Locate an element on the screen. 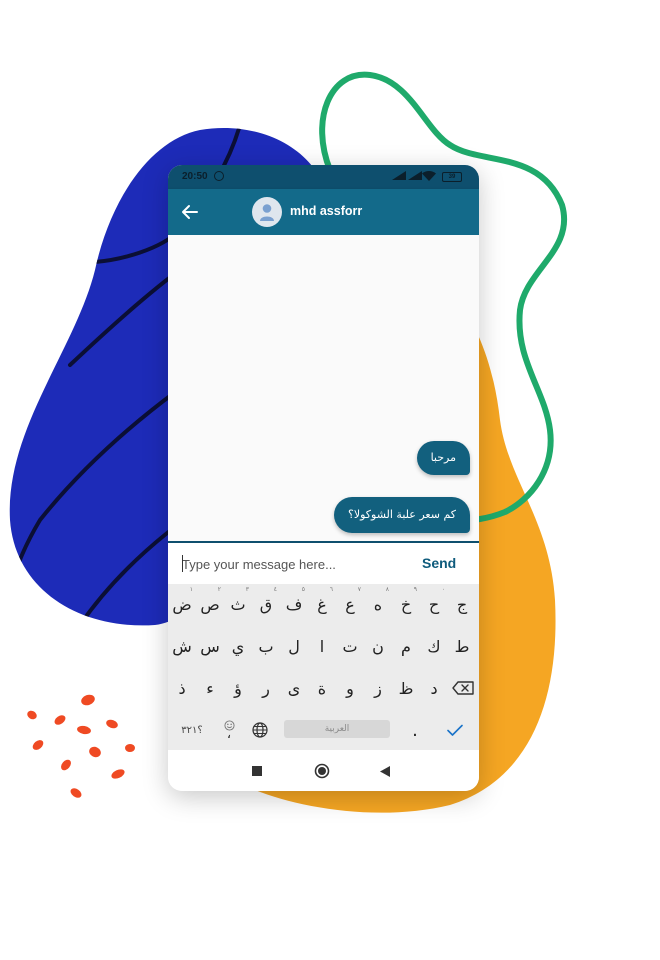 This screenshot has width=660, height=960. keyboard-row-1: ض١ ص٢ ث٣ ق٤ ف٥ غ٦ ع٧ ه٨ خ٩ ح٠ ج is located at coordinates (323, 604).